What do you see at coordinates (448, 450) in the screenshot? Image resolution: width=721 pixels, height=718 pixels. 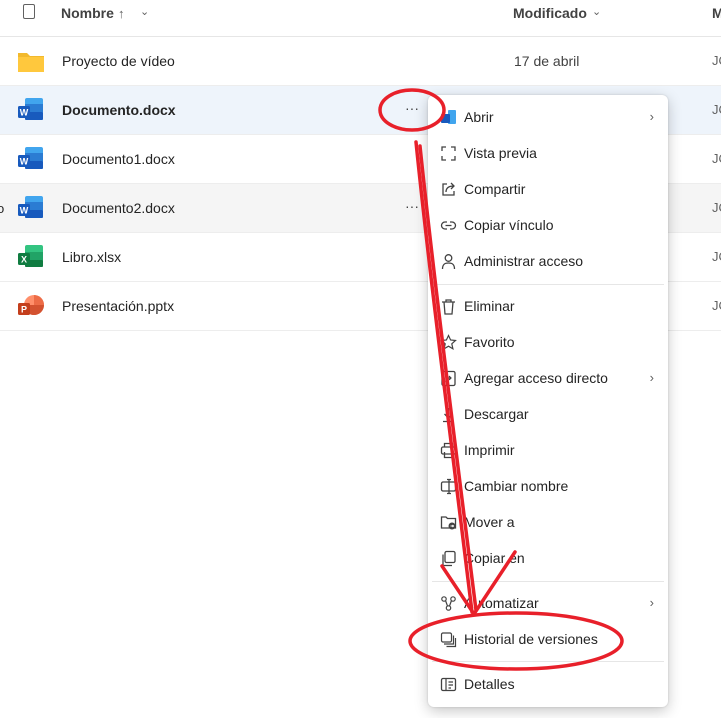 I see `print-icon` at bounding box center [448, 450].